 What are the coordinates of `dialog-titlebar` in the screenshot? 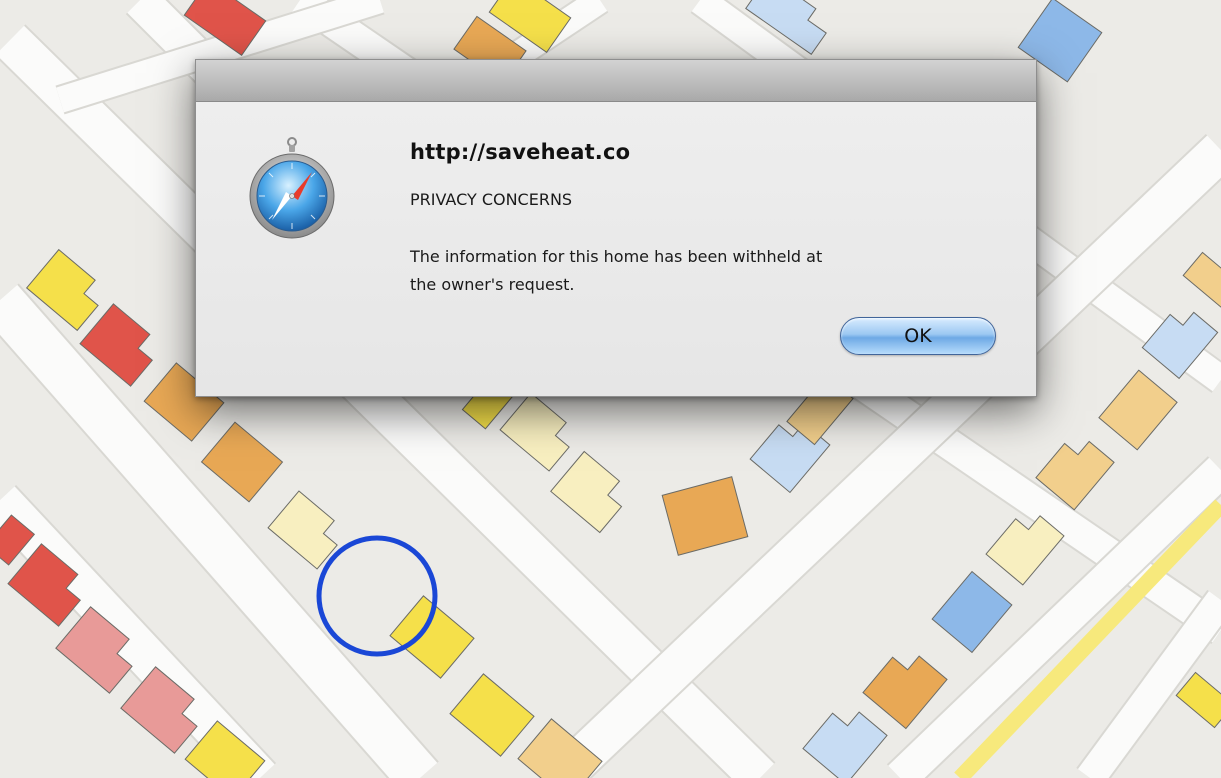 It's located at (616, 81).